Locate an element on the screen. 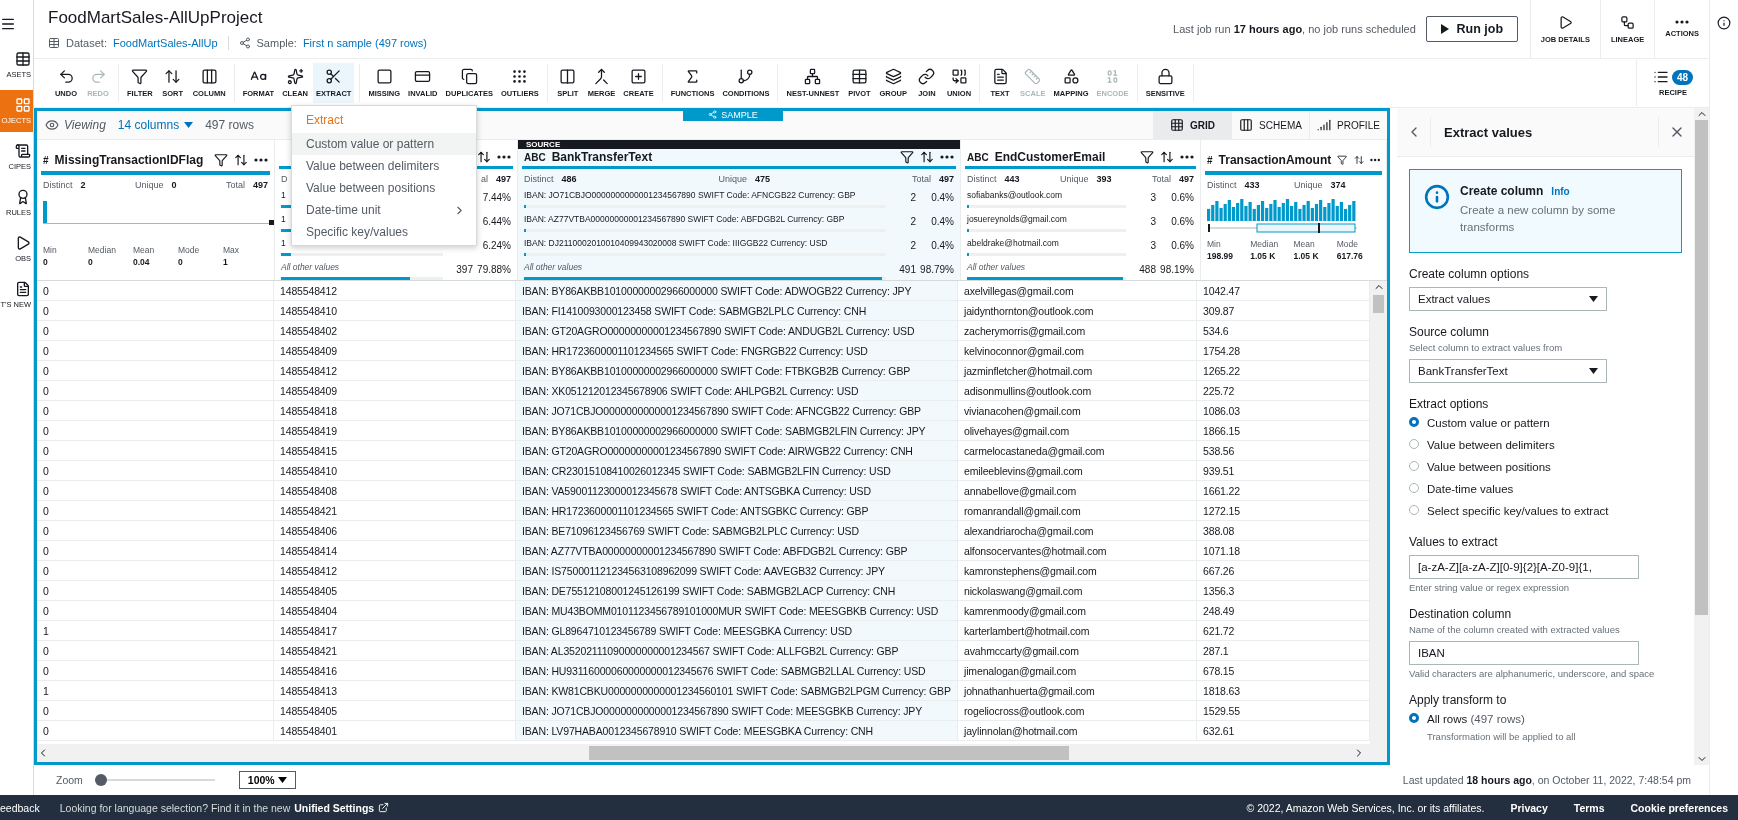 This screenshot has height=820, width=1738. menu-item: Value between delimiters is located at coordinates (384, 166).